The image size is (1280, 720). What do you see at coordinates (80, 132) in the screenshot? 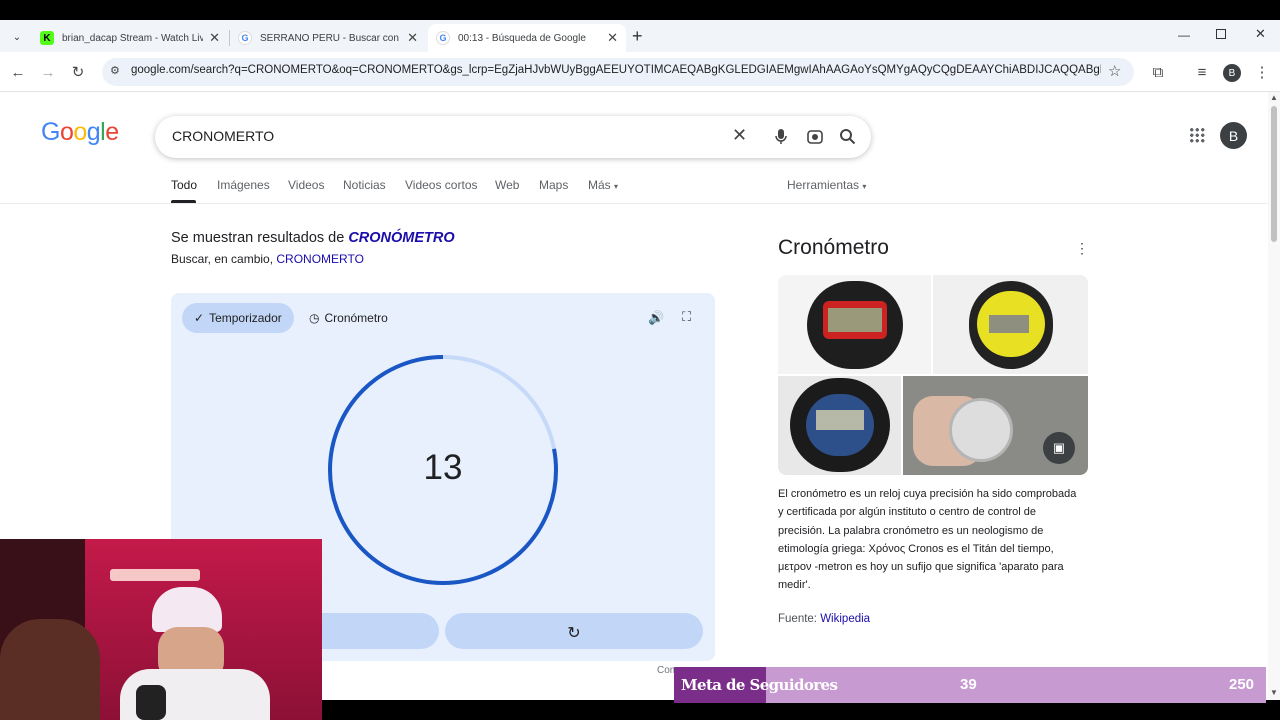
I see `google-logo: Google` at bounding box center [80, 132].